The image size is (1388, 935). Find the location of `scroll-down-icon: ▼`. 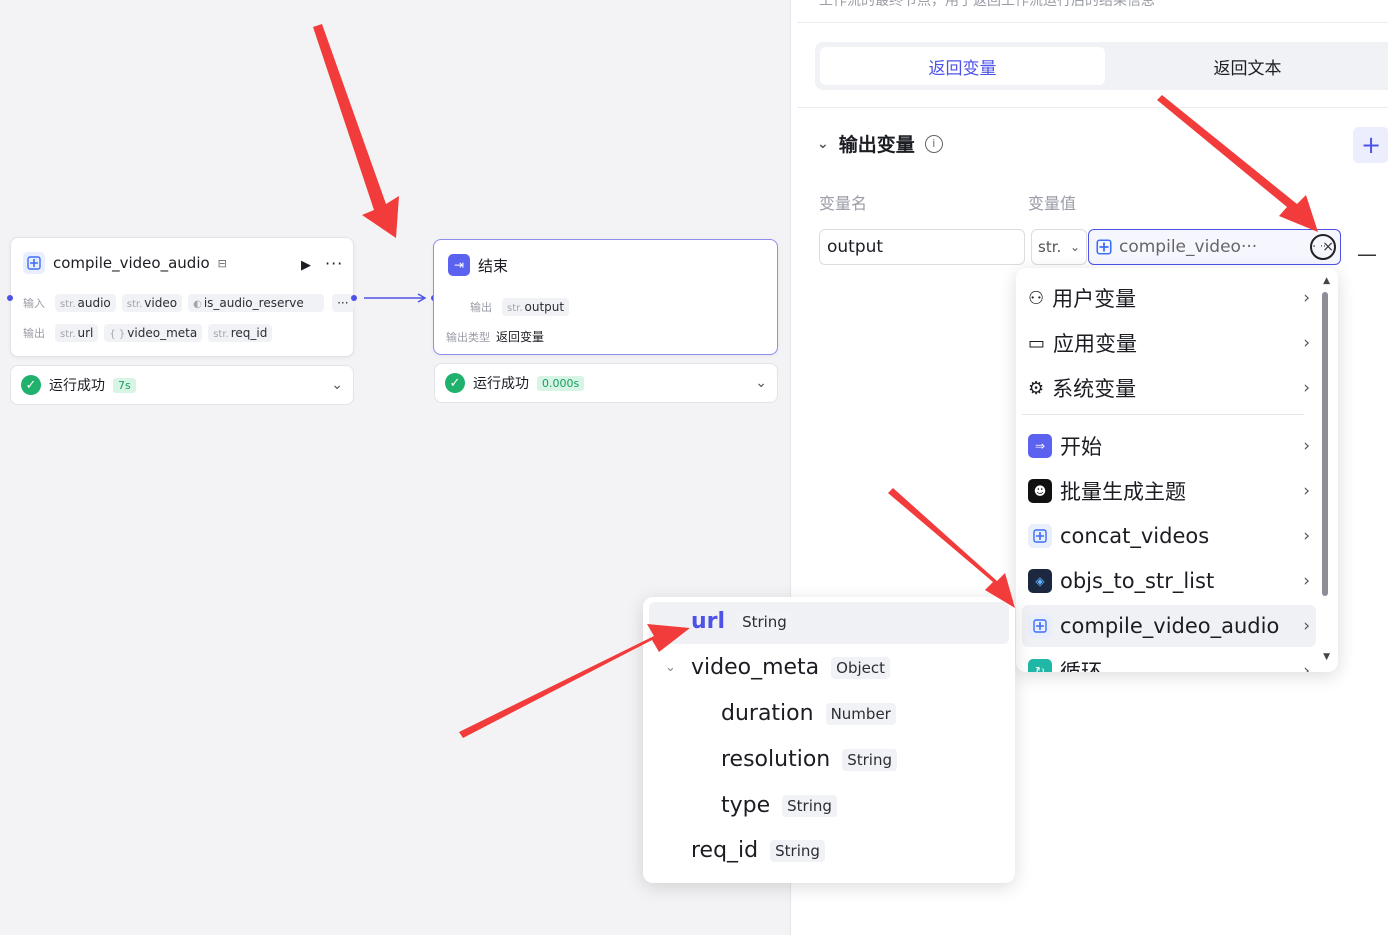

scroll-down-icon: ▼ is located at coordinates (1326, 657).